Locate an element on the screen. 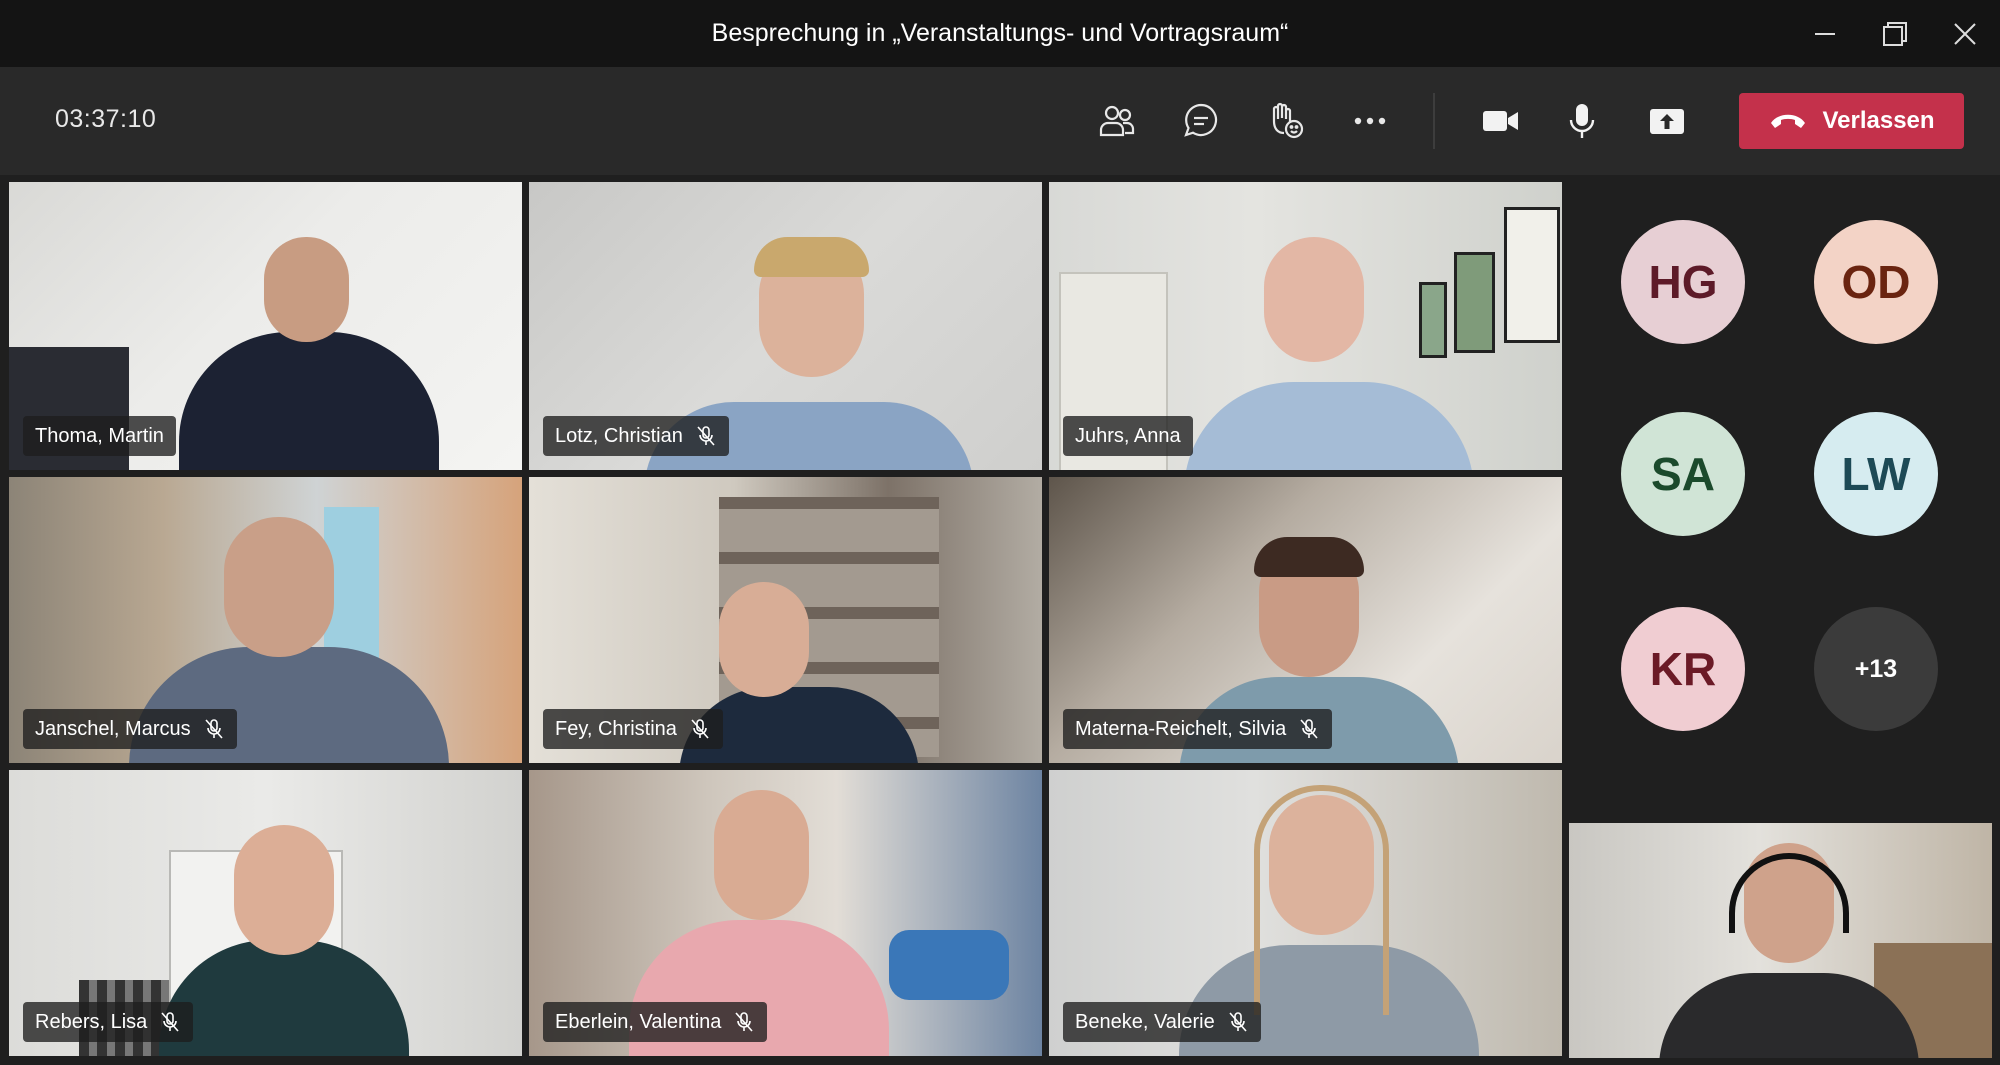  participant-name: Rebers, Lisa is located at coordinates (91, 1021).